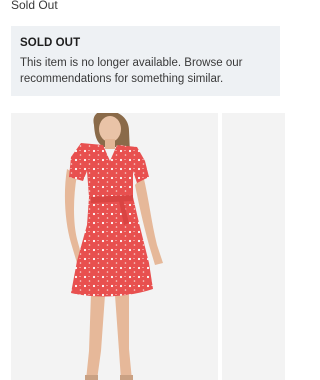 This screenshot has height=380, width=320. What do you see at coordinates (34, 6) in the screenshot?
I see `sold-out-status: Sold Out` at bounding box center [34, 6].